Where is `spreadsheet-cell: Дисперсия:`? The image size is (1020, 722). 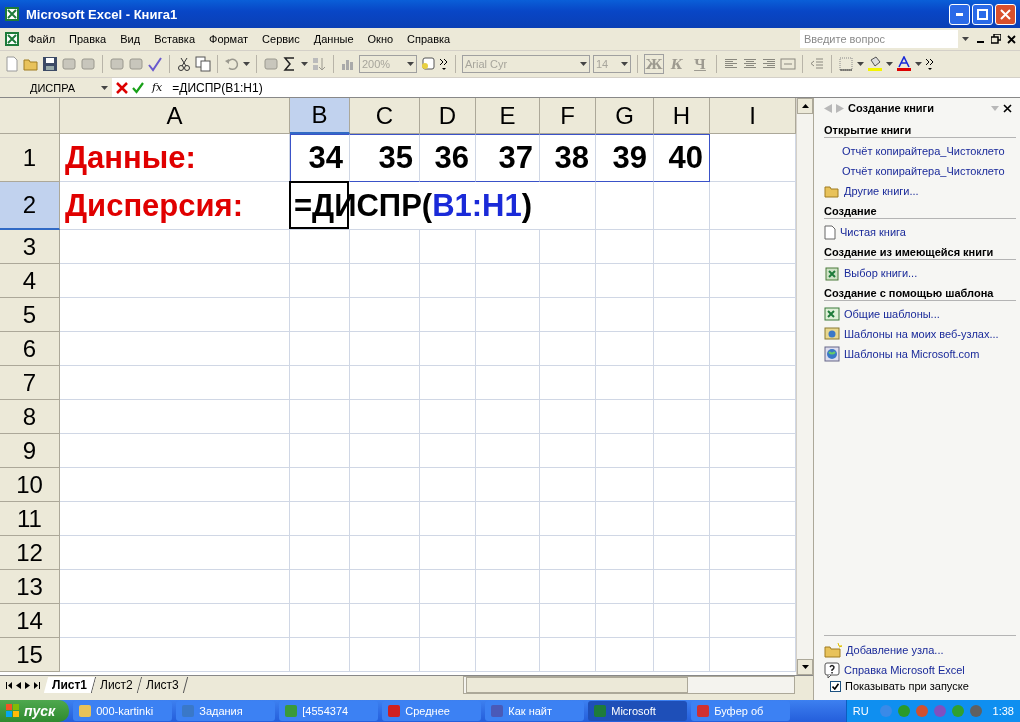
spreadsheet-cell: Дисперсия: is located at coordinates (175, 206).